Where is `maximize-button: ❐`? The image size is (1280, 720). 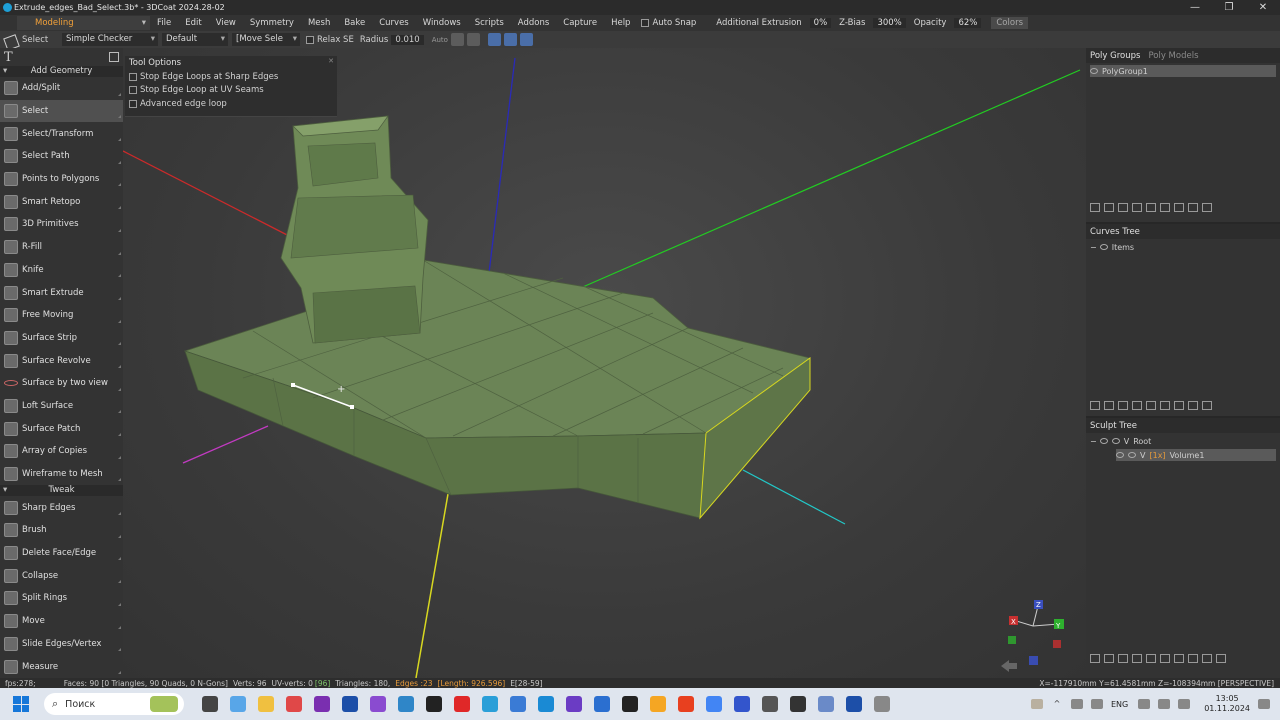 maximize-button: ❐ is located at coordinates (1229, 7).